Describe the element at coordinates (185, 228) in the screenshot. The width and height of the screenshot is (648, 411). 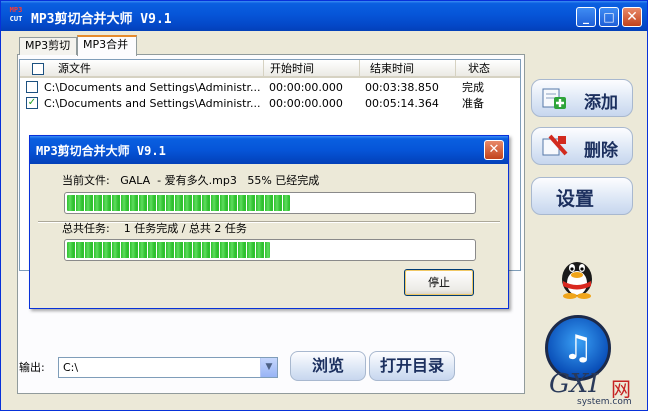
I see `total-task-text: 1 任务完成 / 总共 2 任务` at that location.